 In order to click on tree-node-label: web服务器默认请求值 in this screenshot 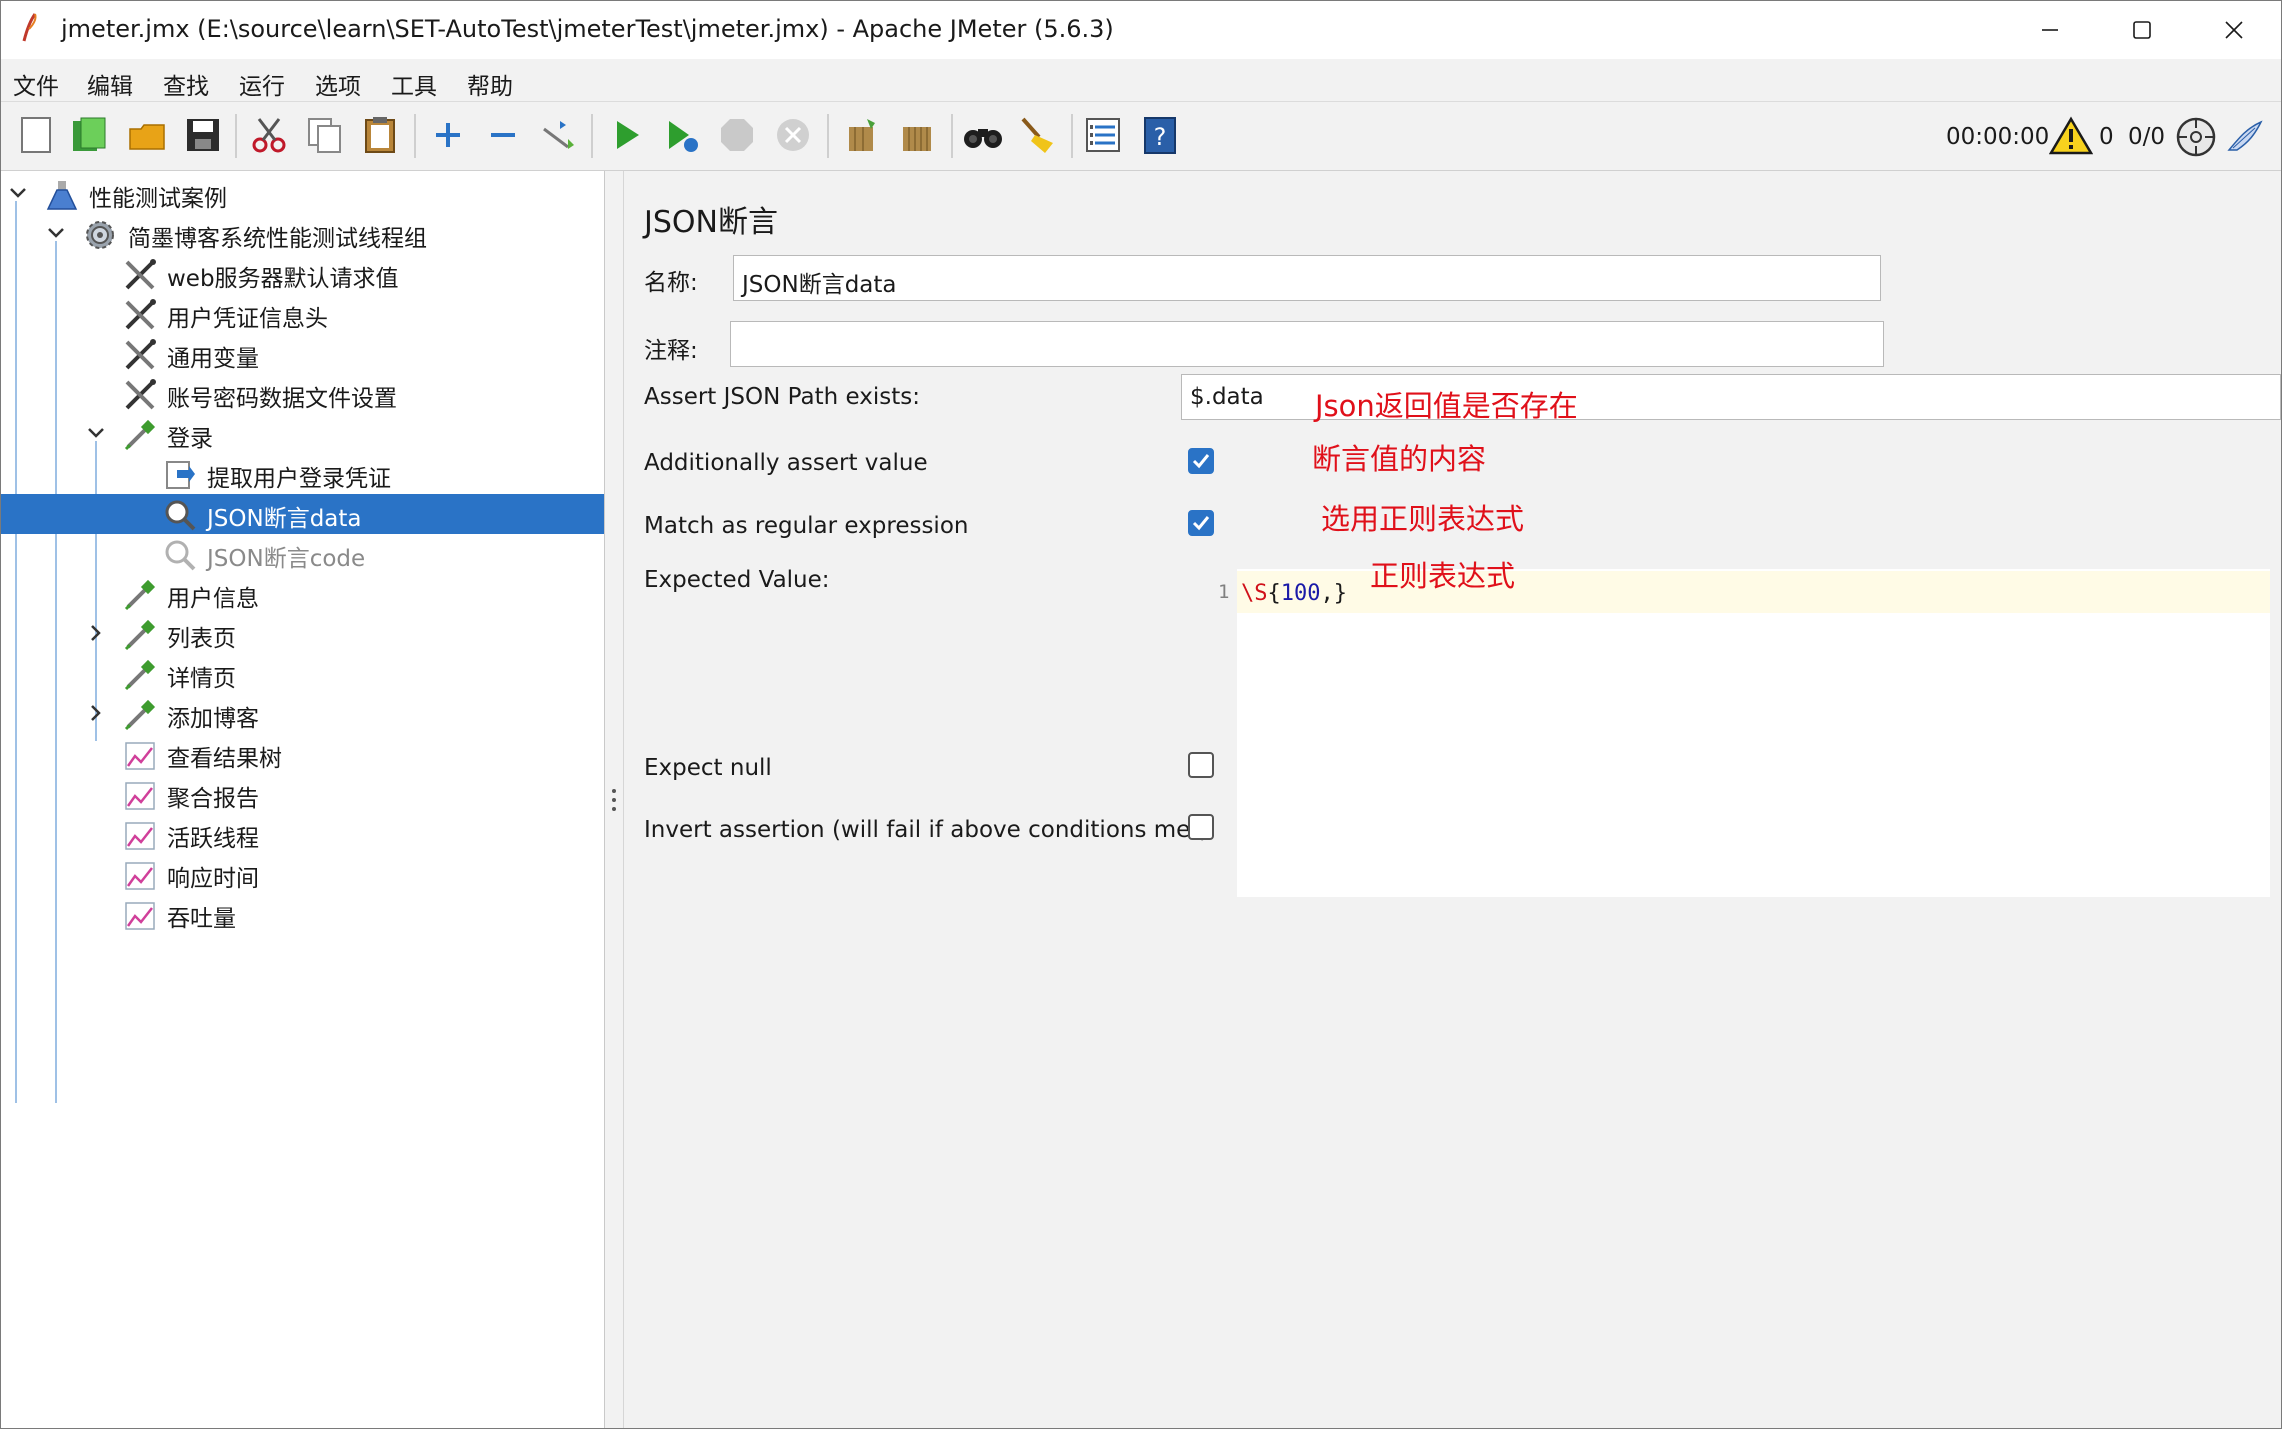, I will do `click(283, 279)`.